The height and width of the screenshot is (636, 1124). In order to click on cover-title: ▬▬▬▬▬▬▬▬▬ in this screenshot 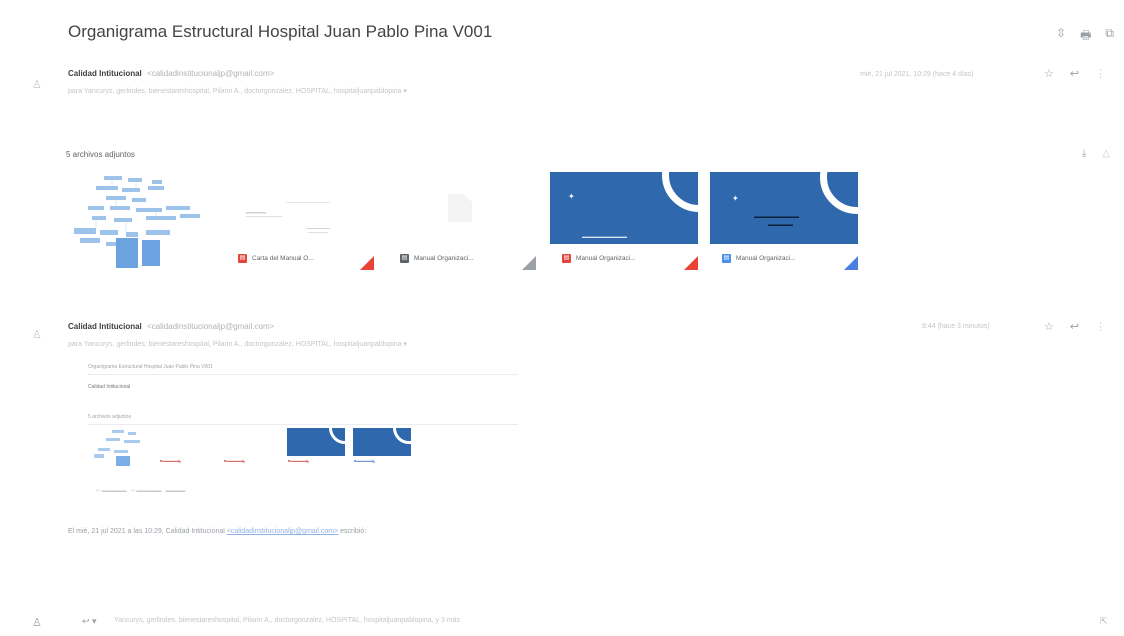, I will do `click(776, 217)`.